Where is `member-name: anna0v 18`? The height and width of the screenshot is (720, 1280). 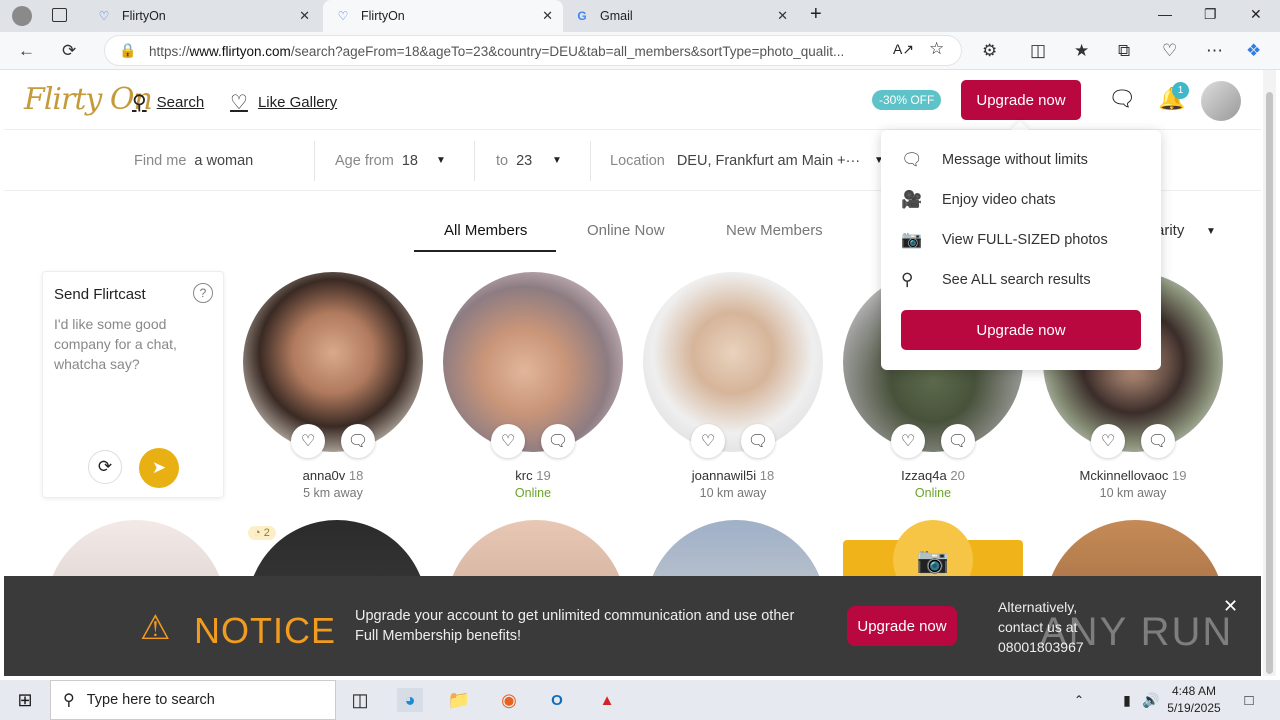 member-name: anna0v 18 is located at coordinates (333, 475).